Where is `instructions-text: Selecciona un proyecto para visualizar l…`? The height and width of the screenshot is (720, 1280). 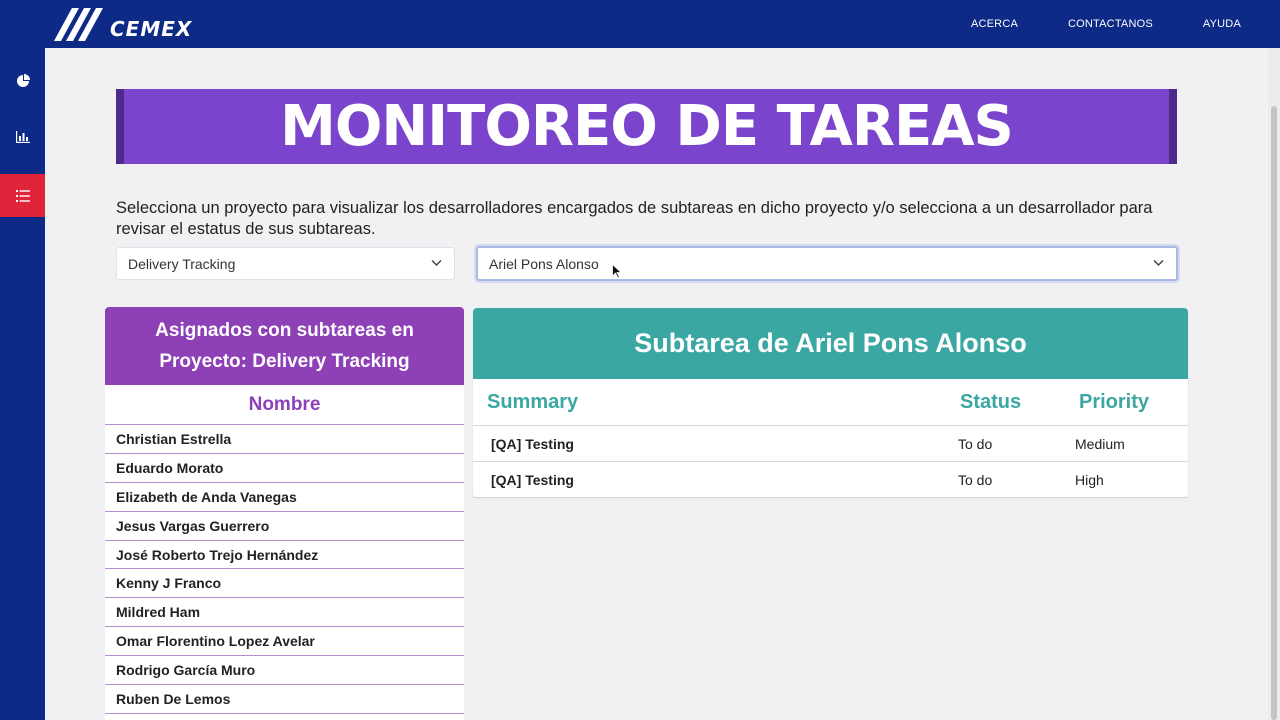
instructions-text: Selecciona un proyecto para visualizar l… is located at coordinates (634, 218).